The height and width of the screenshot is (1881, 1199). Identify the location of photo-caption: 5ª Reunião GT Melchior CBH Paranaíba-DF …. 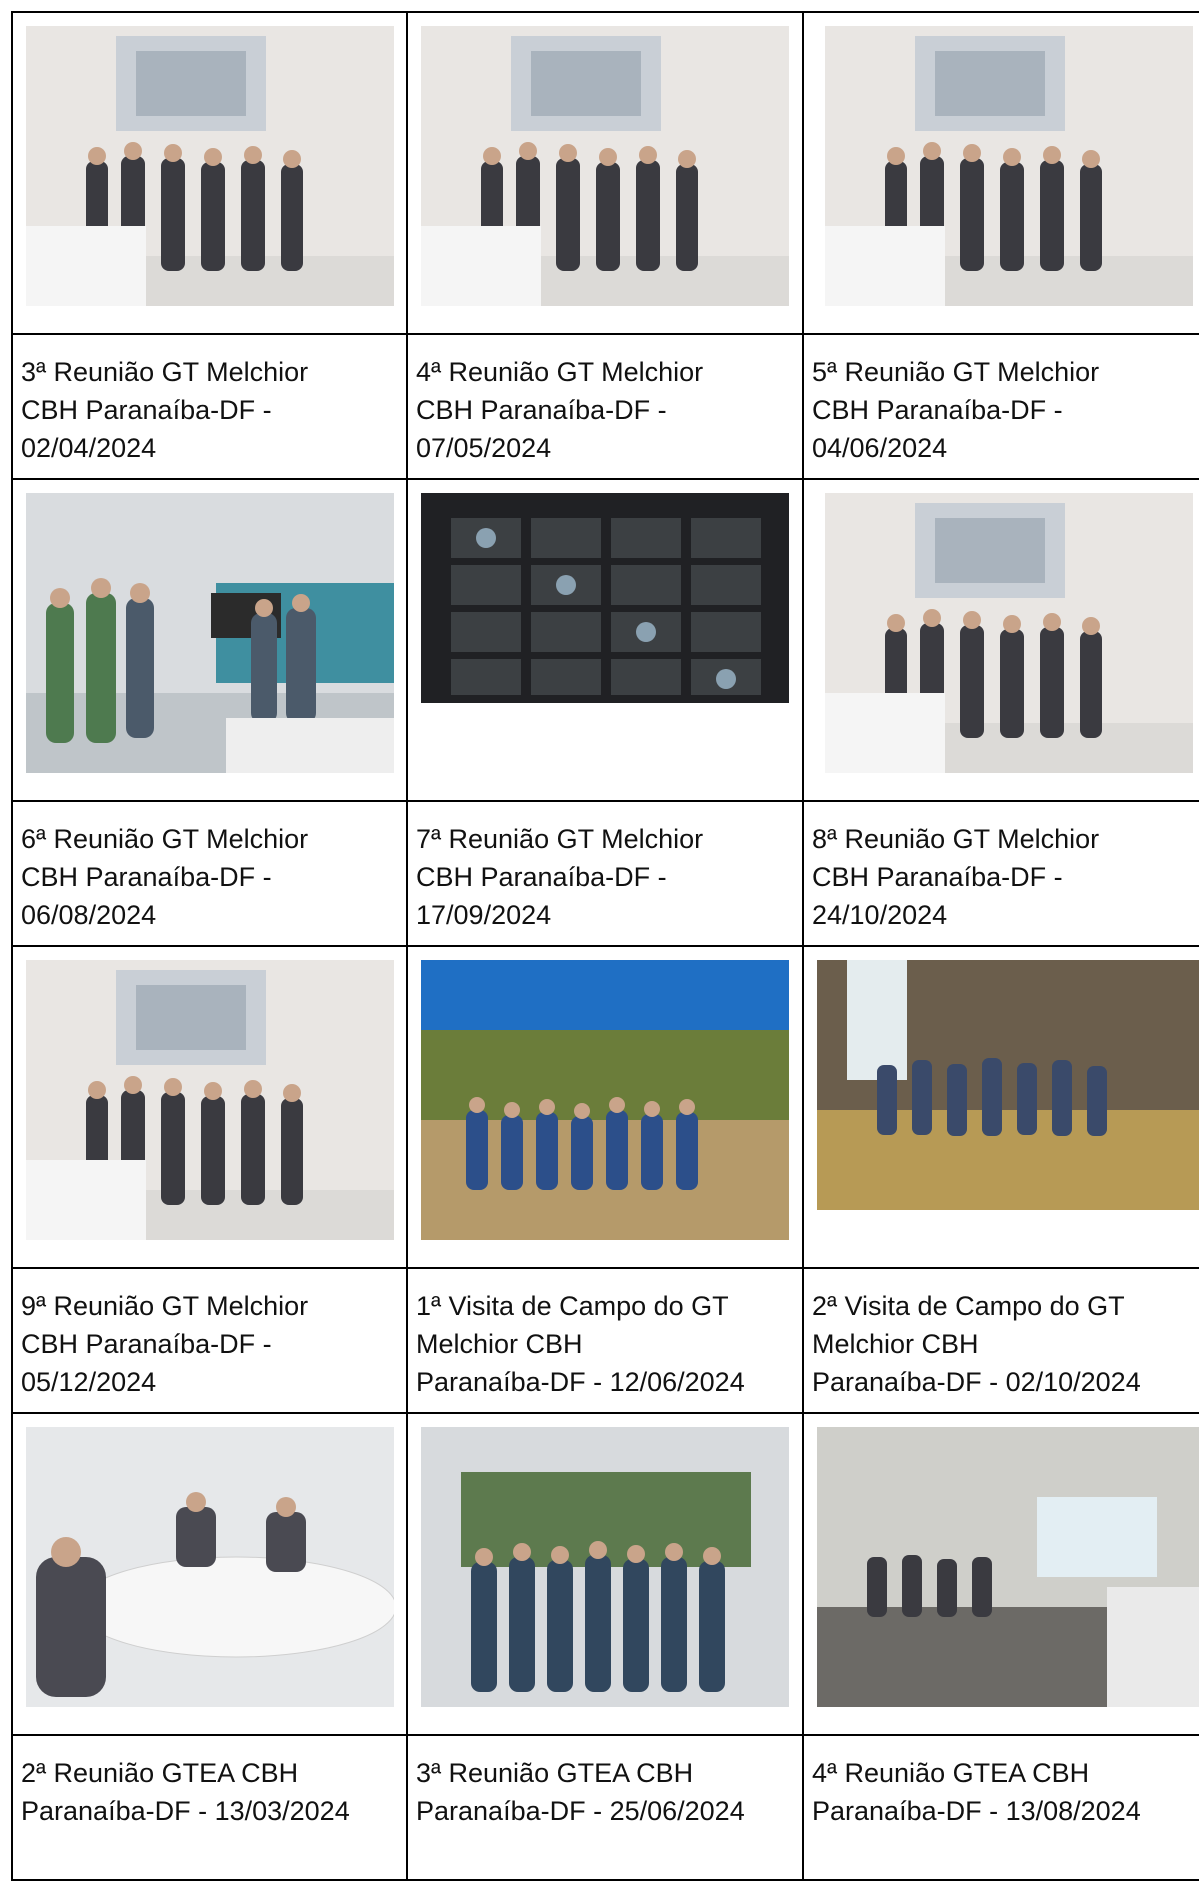
(956, 410).